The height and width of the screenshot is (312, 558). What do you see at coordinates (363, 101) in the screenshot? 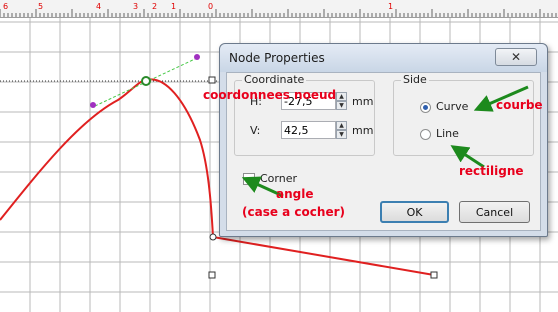
I see `h-unit: mm` at bounding box center [363, 101].